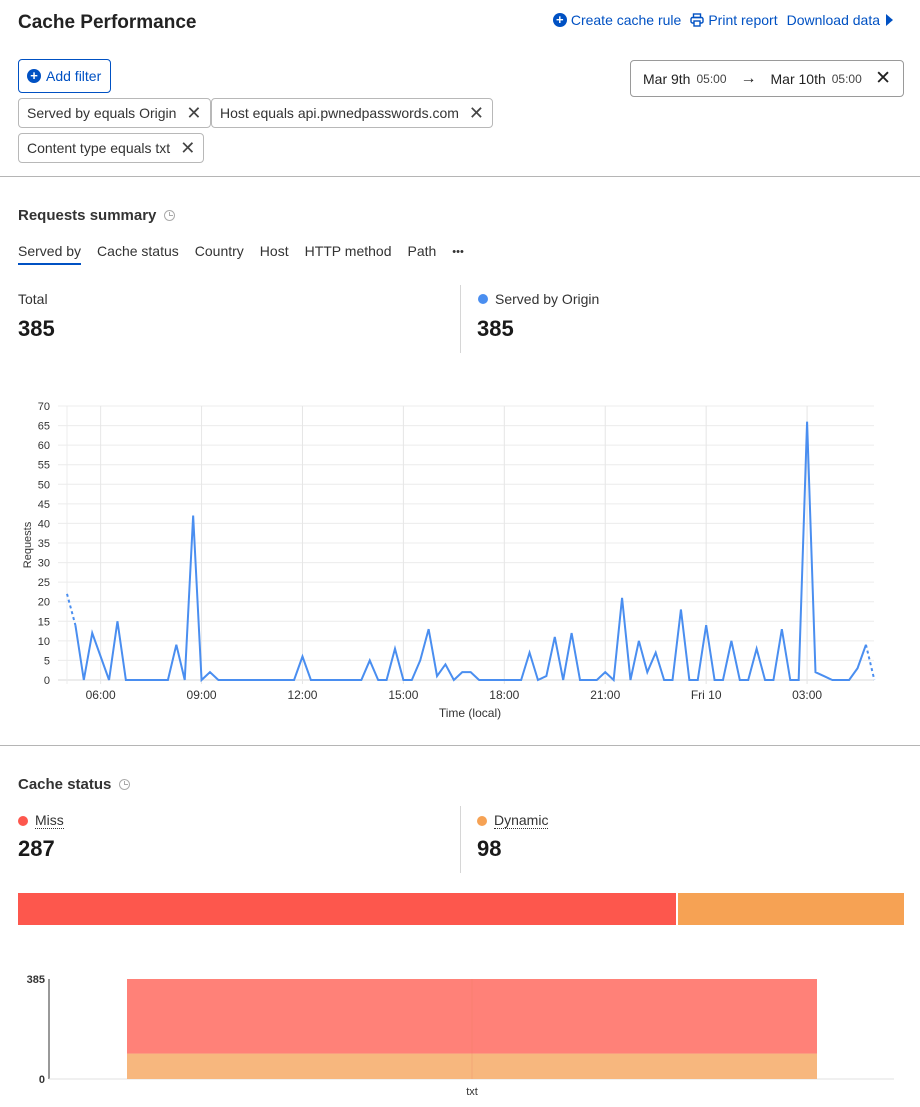 The image size is (920, 1107). I want to click on tab-served-by: Served by, so click(50, 254).